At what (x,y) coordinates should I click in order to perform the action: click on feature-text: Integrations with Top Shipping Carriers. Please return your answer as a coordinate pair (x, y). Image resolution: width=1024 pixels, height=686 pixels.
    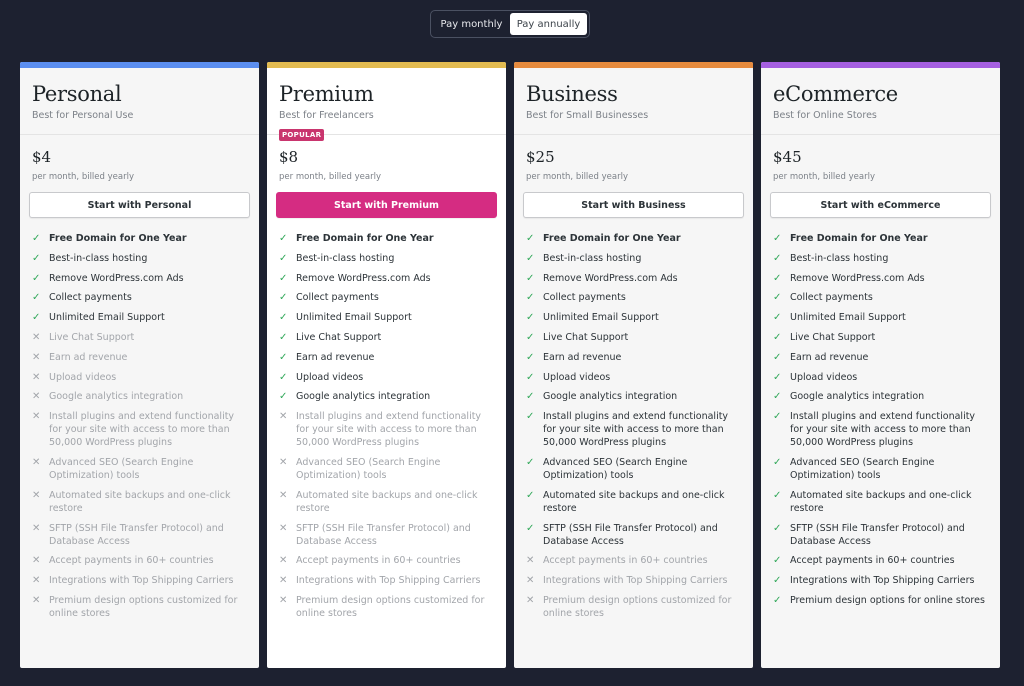
    Looking at the image, I should click on (388, 581).